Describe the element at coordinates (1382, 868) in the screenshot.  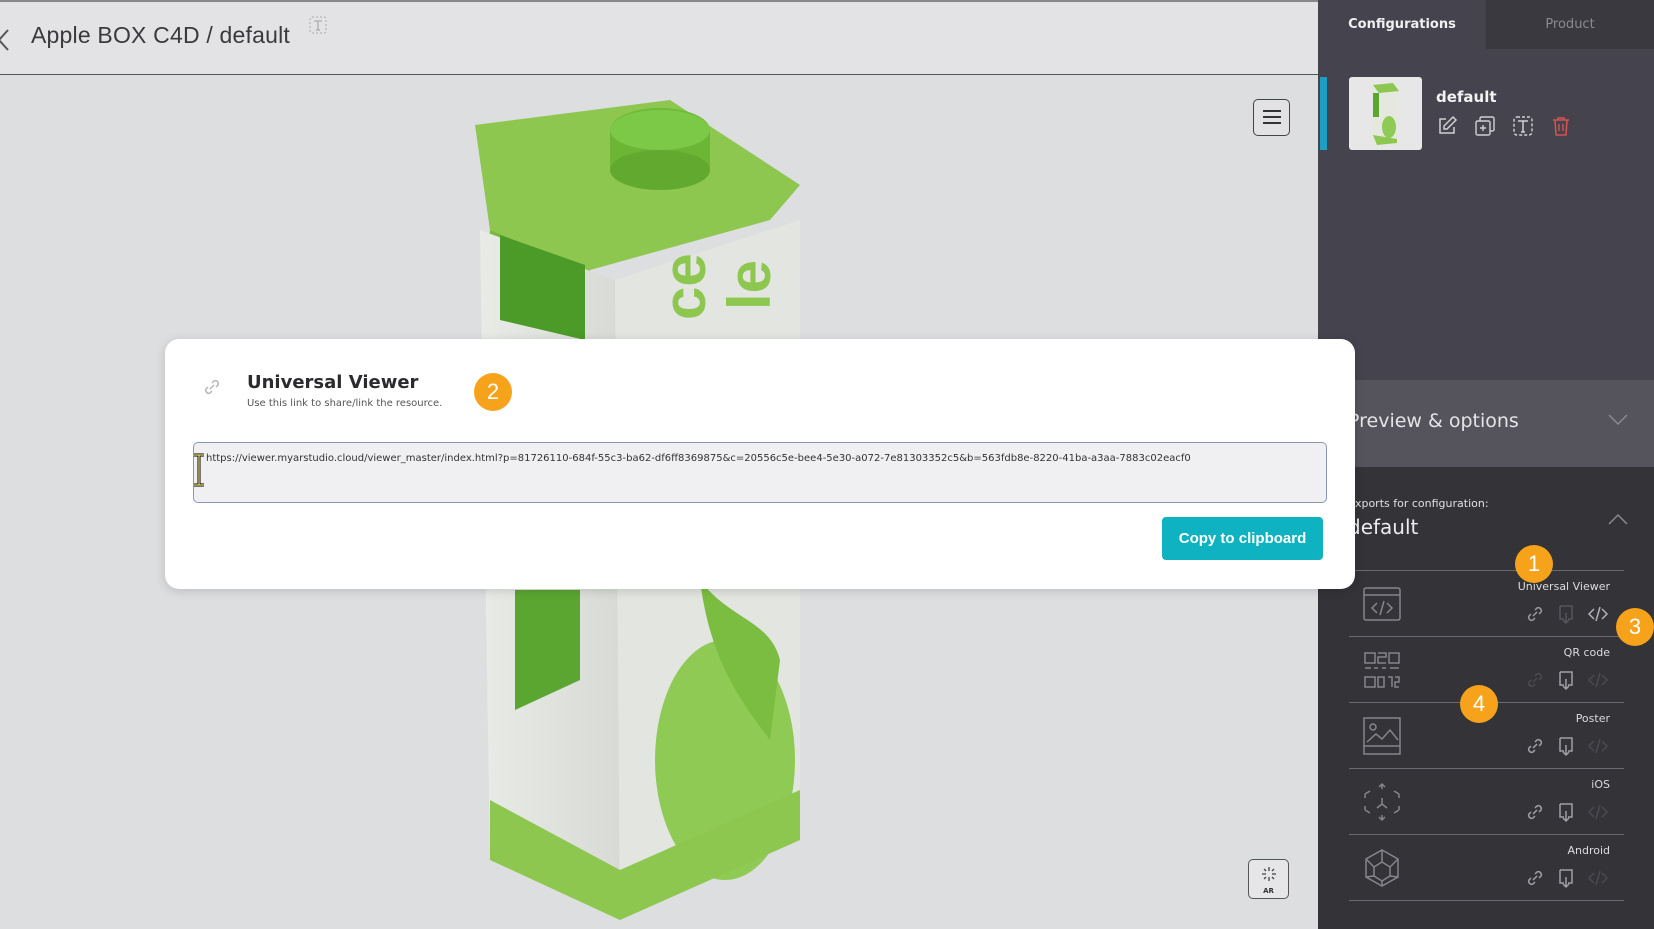
I see `3d-box-icon` at that location.